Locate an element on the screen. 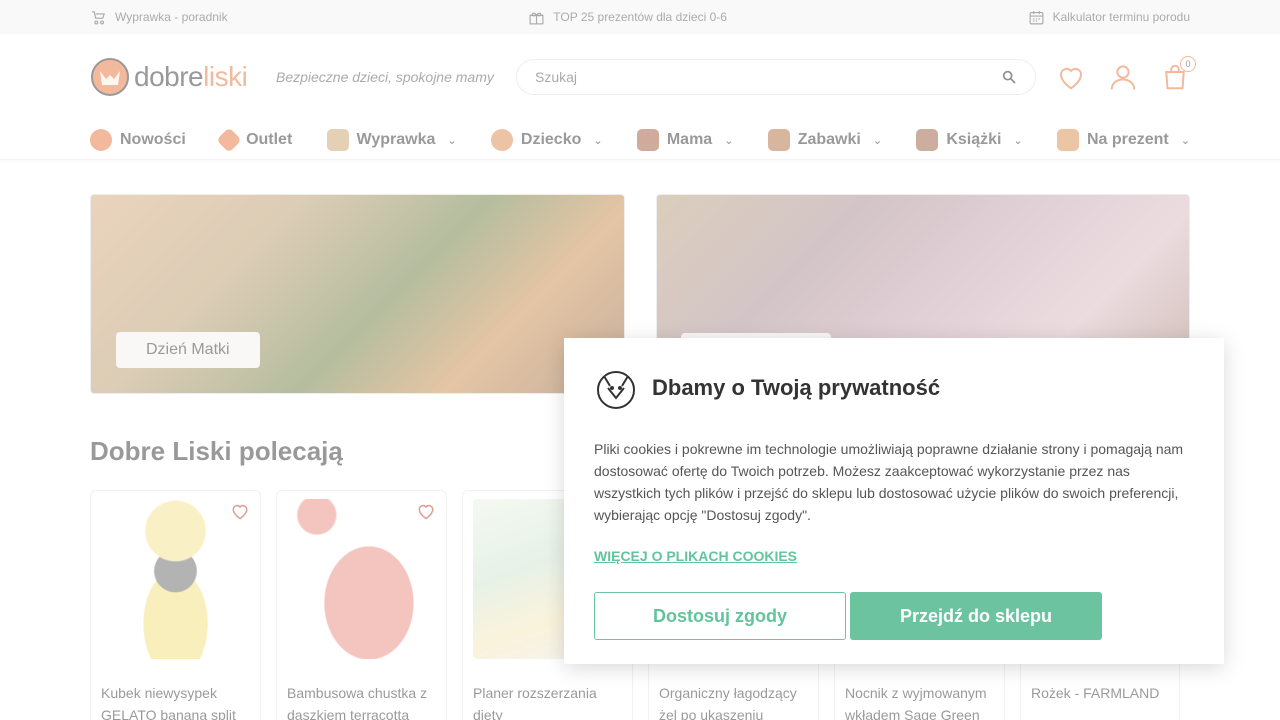 This screenshot has height=720, width=1280. fox-icon is located at coordinates (616, 390).